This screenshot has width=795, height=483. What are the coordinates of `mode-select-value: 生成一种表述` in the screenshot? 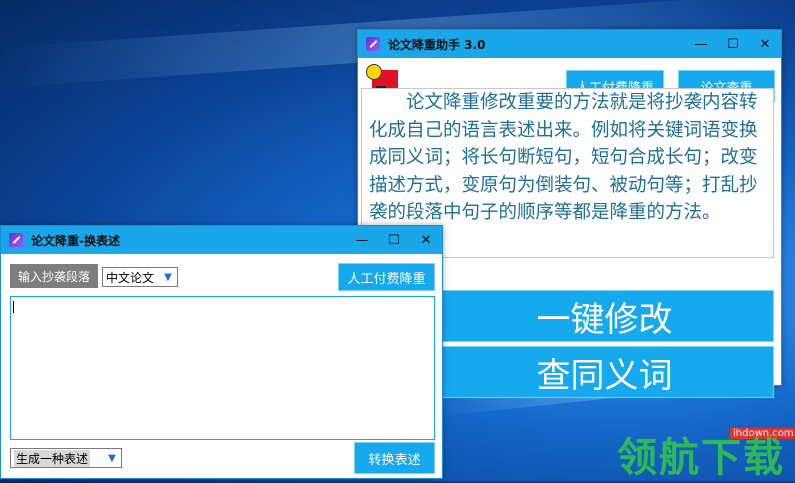 It's located at (52, 458).